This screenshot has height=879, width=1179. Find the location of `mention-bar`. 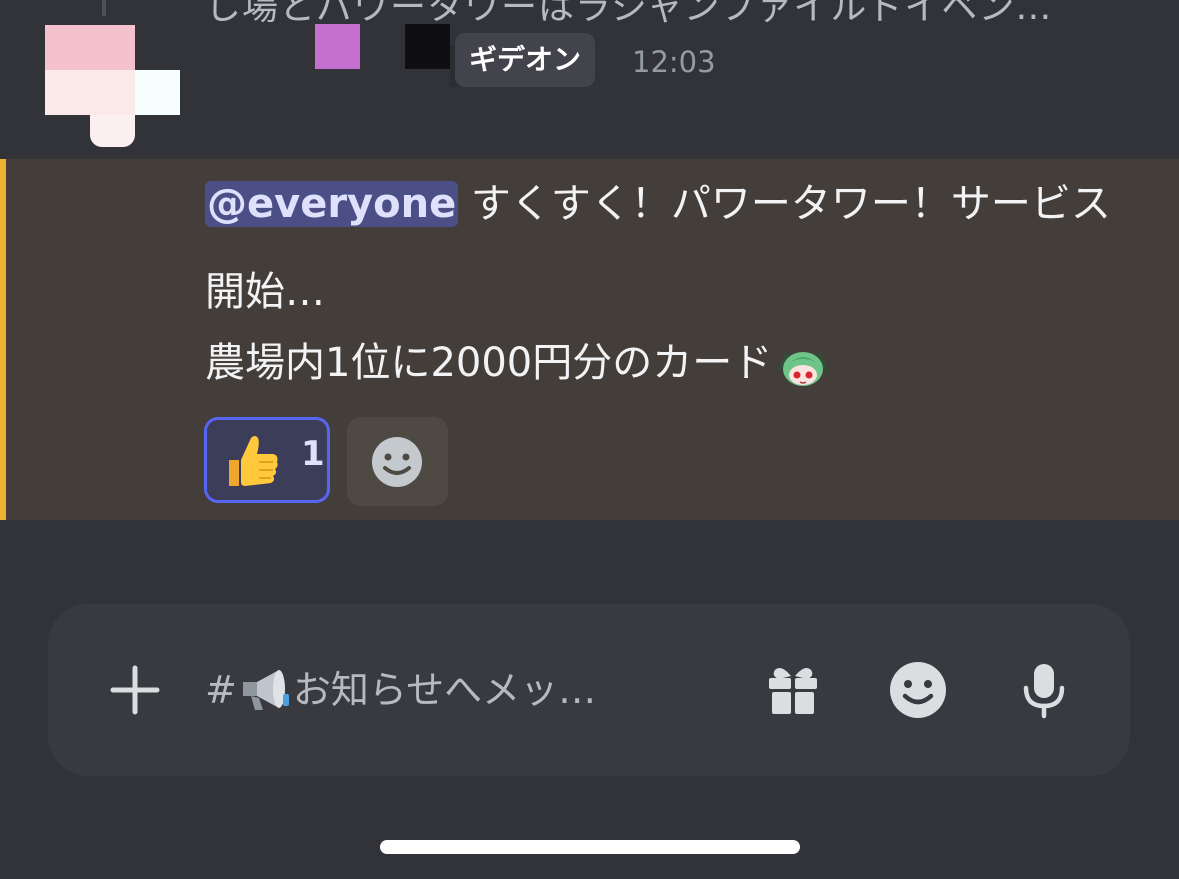

mention-bar is located at coordinates (3, 339).